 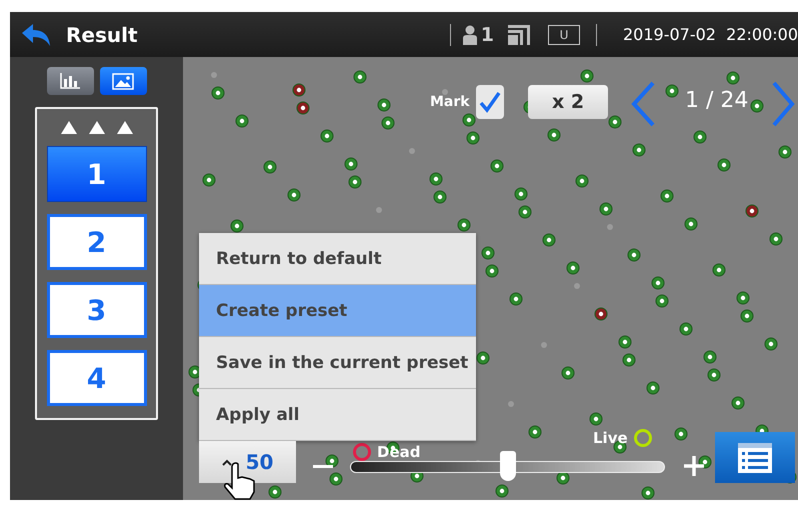 I want to click on list-button, so click(x=755, y=457).